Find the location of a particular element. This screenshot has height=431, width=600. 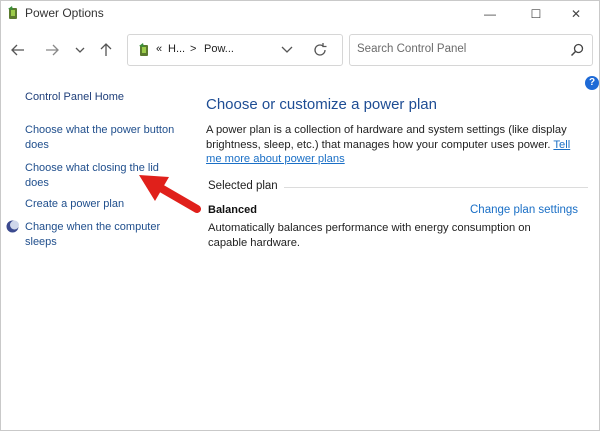

navigation-bar: « H... > Pow... Search Control Panel is located at coordinates (300, 50).